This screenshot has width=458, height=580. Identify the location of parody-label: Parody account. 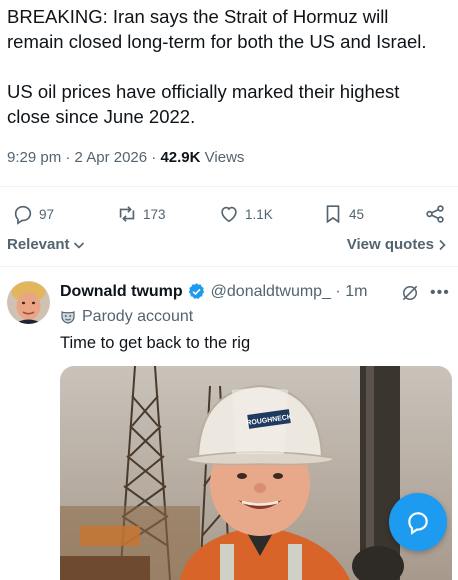
(126, 317).